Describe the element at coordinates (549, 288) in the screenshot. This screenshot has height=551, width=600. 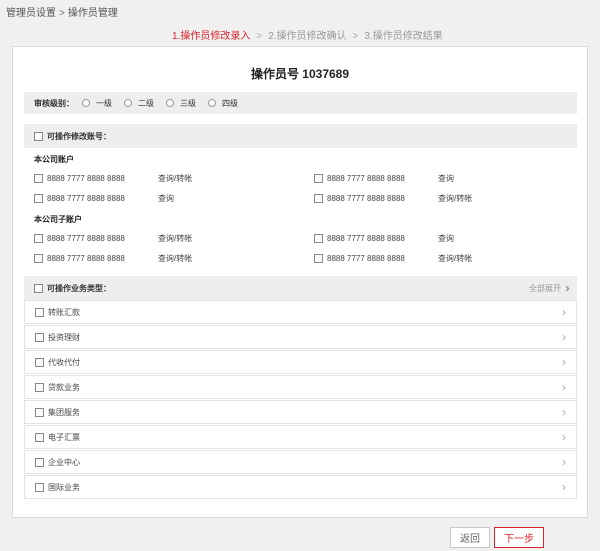
I see `expand-all-button: 全部展开 ››` at that location.